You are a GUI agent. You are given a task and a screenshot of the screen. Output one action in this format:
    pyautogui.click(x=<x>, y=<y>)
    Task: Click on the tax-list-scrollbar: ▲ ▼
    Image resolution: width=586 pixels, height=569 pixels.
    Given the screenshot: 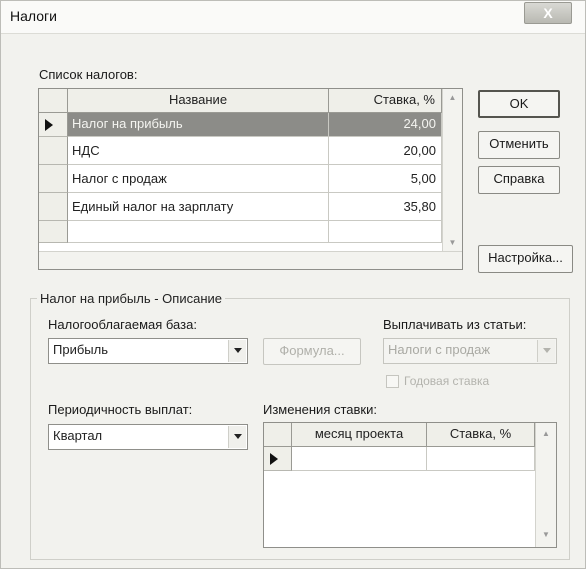 What is the action you would take?
    pyautogui.click(x=452, y=170)
    